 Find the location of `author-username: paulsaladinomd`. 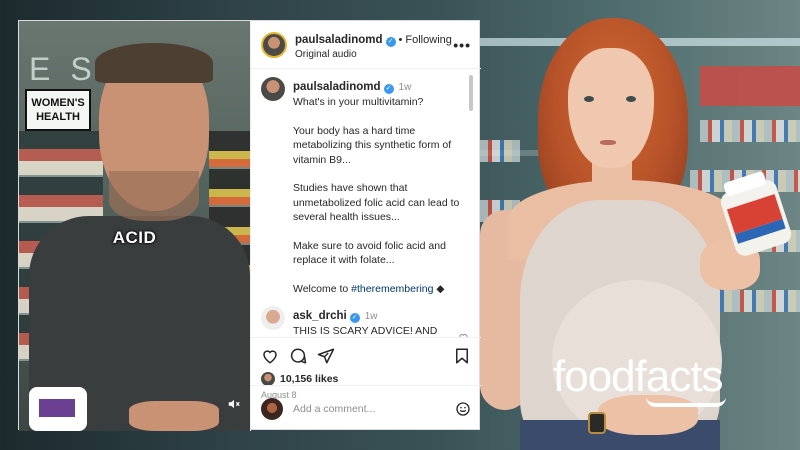

author-username: paulsaladinomd is located at coordinates (339, 40).